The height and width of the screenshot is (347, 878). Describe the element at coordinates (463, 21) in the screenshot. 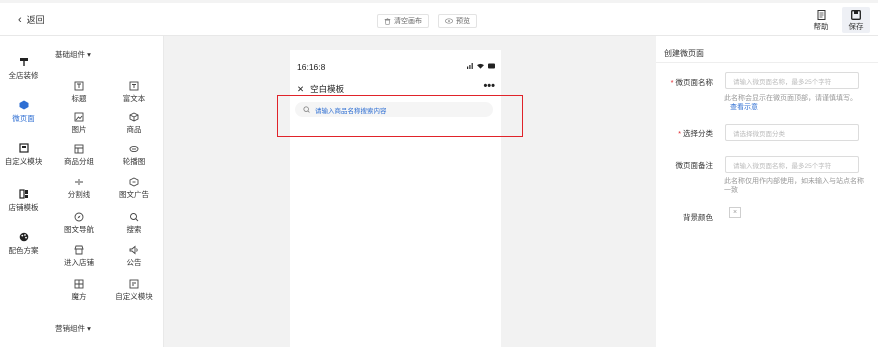

I see `preview-label: 预览` at that location.